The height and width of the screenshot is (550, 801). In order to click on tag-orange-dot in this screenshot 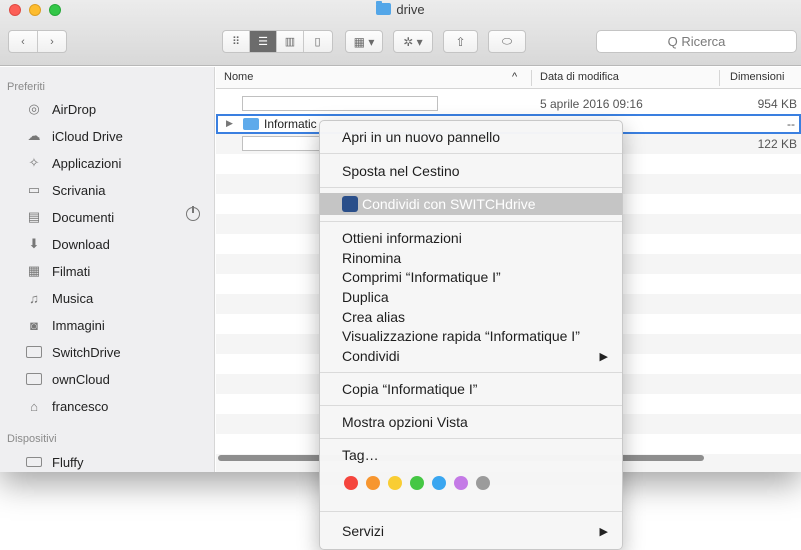, I will do `click(373, 483)`.